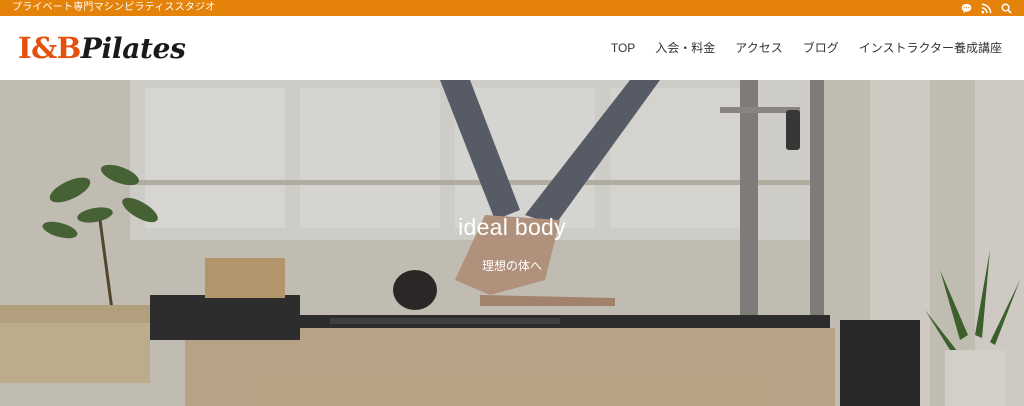 The width and height of the screenshot is (1024, 406). Describe the element at coordinates (133, 48) in the screenshot. I see `logo-wordmark: Pilates` at that location.